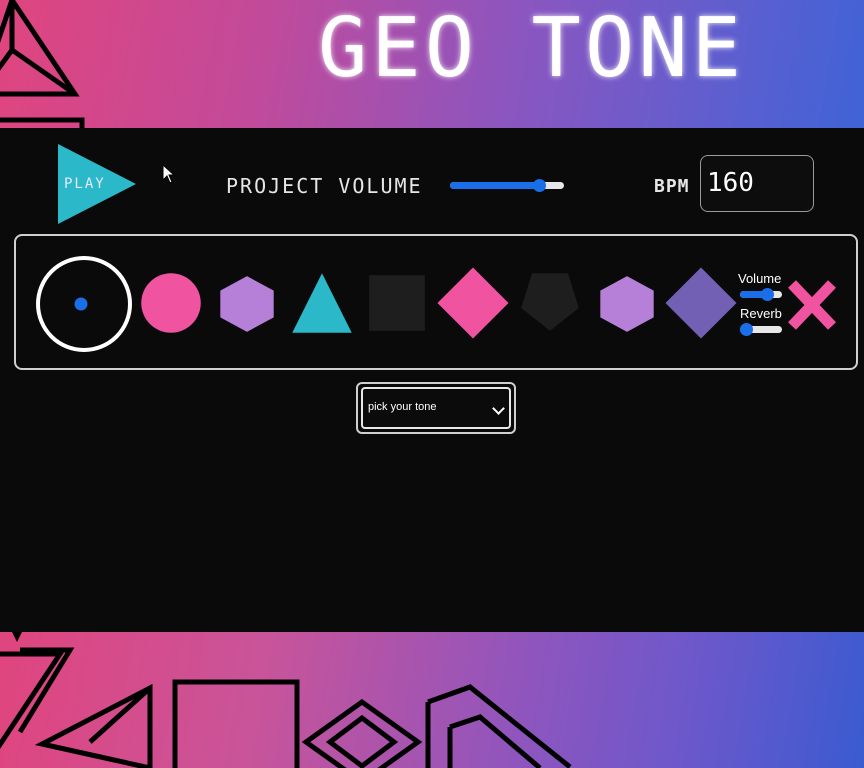 The height and width of the screenshot is (768, 864). Describe the element at coordinates (324, 186) in the screenshot. I see `project-volume-label: PROJECT VOLUME` at that location.